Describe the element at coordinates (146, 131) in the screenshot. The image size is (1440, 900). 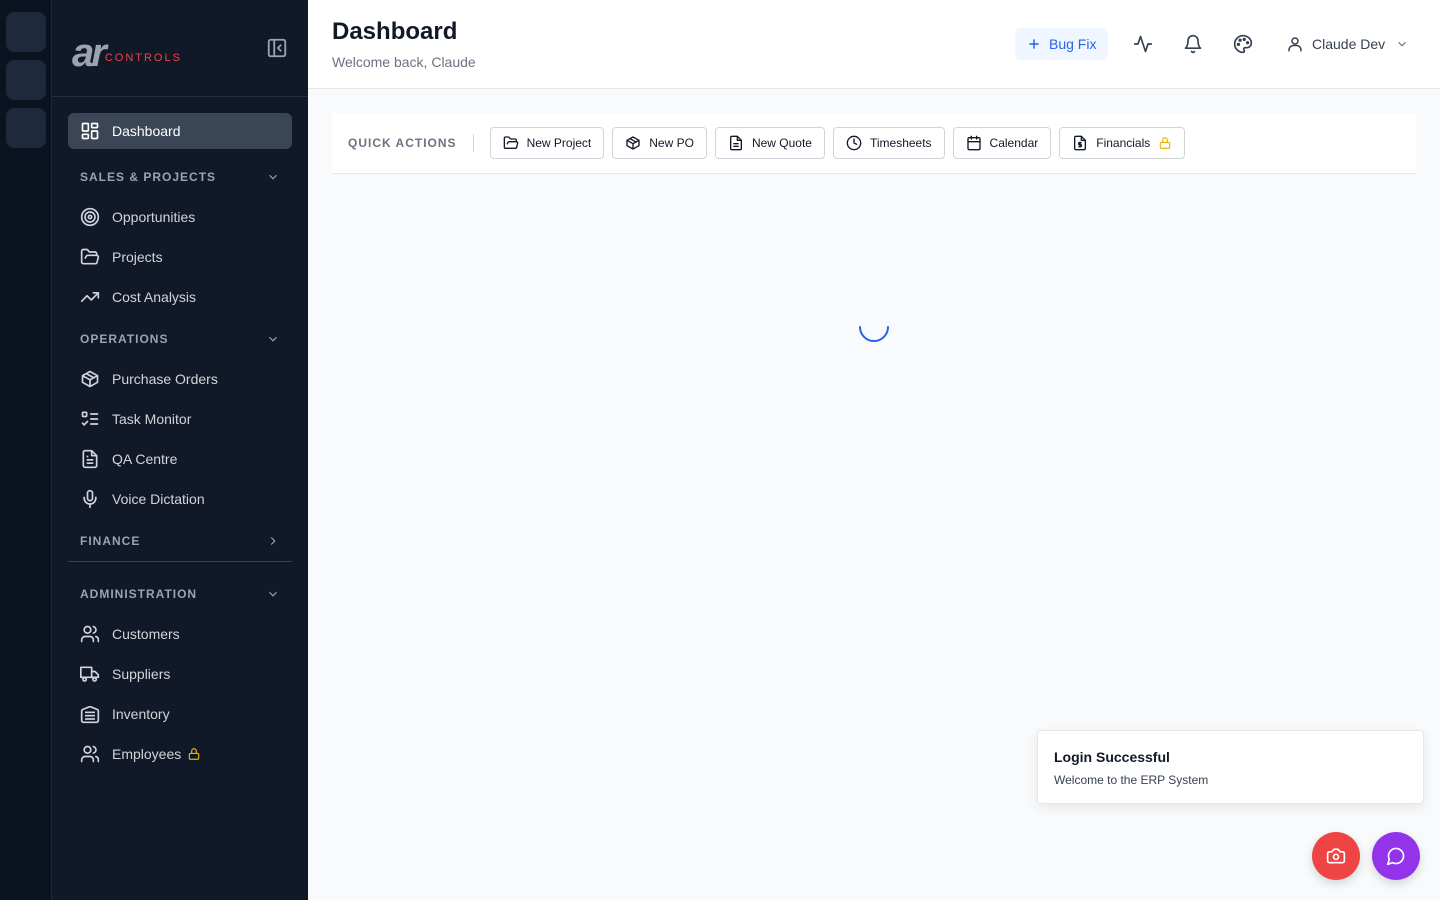
I see `sidebar-item-label: Dashboard` at that location.